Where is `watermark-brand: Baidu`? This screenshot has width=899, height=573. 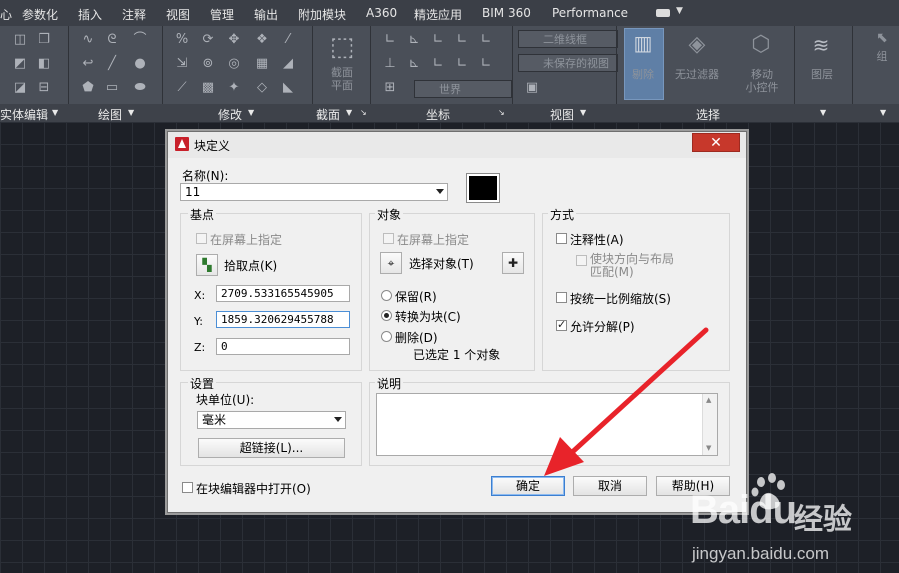 watermark-brand: Baidu is located at coordinates (743, 510).